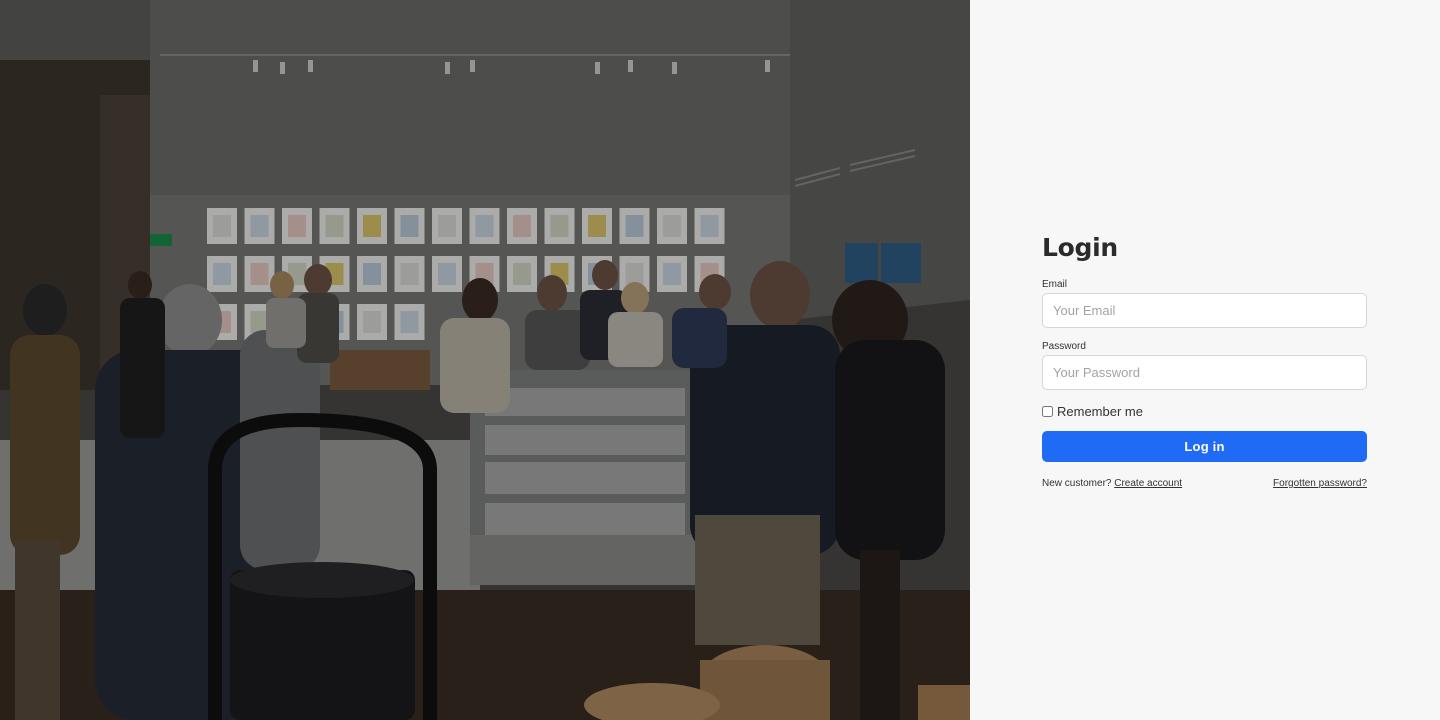  Describe the element at coordinates (1047, 411) in the screenshot. I see `remember-me-checkbox` at that location.